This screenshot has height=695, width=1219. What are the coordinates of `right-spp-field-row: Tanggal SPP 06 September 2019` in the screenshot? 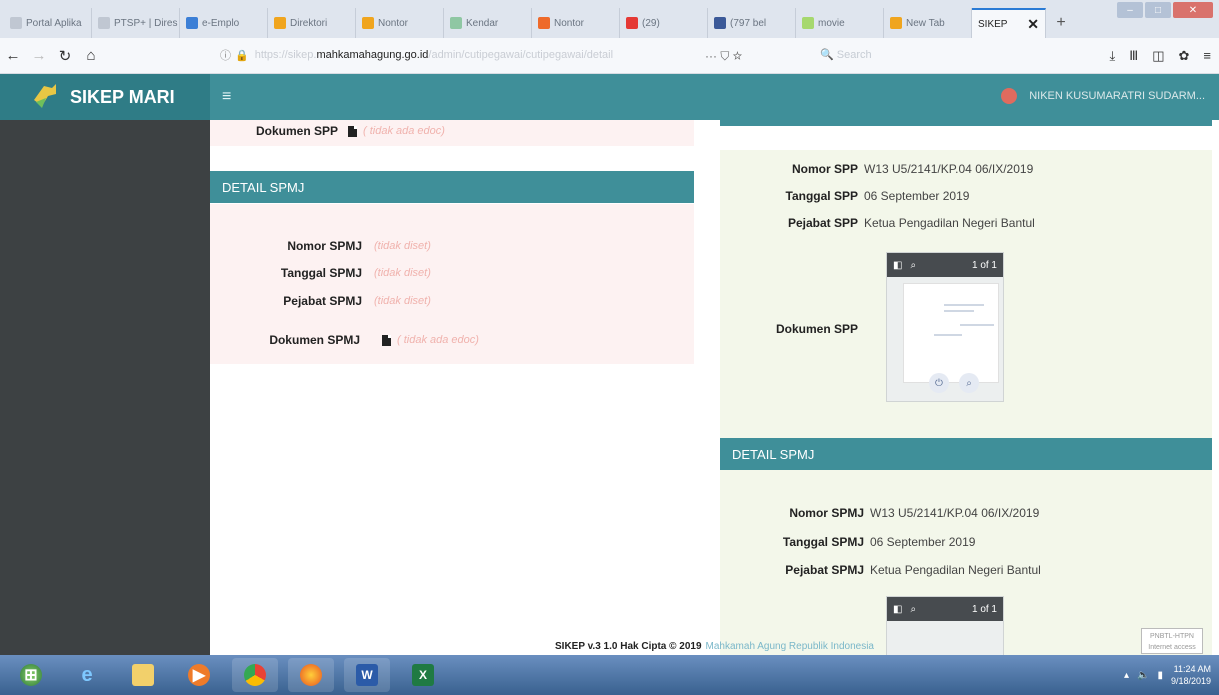 It's located at (845, 196).